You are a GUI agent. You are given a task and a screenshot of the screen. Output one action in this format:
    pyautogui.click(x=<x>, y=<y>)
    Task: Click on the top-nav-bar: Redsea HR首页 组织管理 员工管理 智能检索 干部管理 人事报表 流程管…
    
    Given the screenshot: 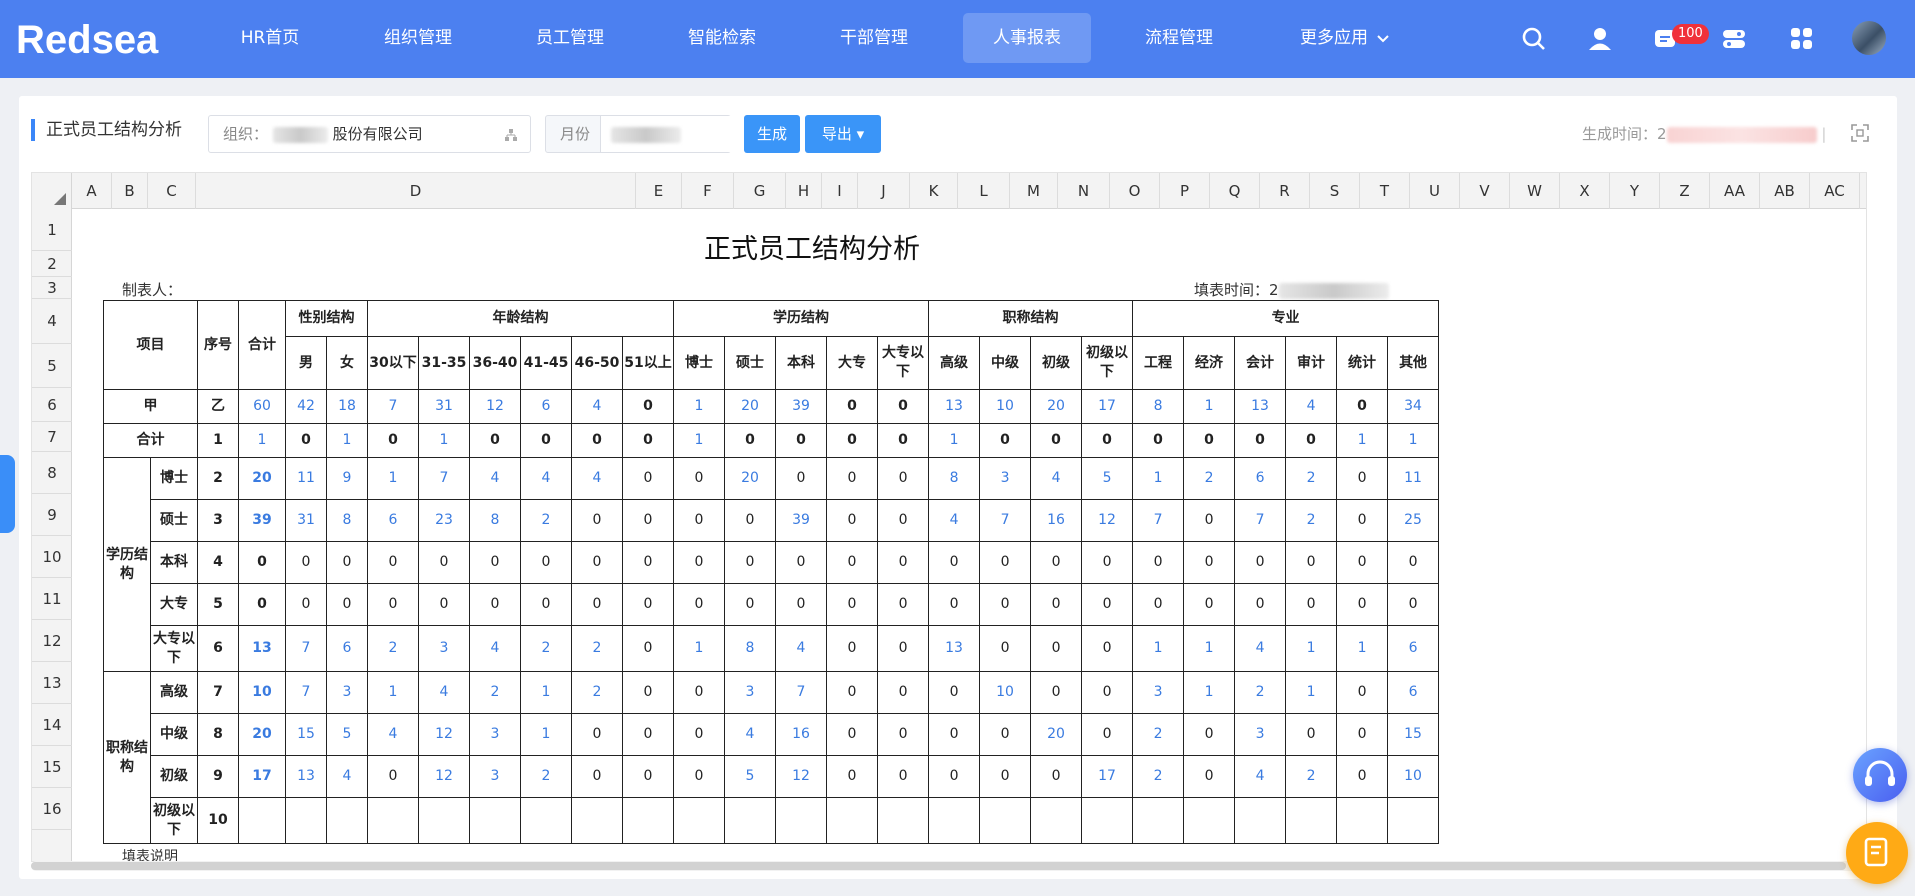 What is the action you would take?
    pyautogui.click(x=957, y=39)
    